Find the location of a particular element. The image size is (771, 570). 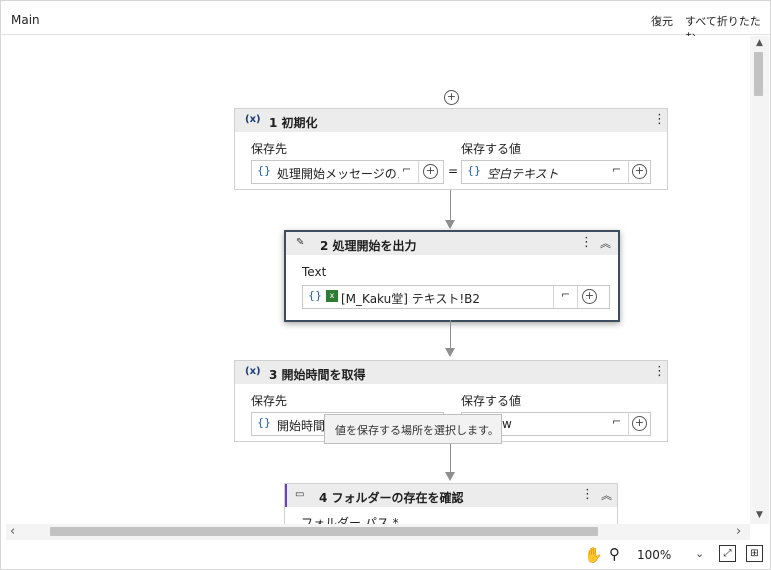

activity-header: ▭ 4 フォルダーの存在を確認 ⋮ ︽ is located at coordinates (451, 495).